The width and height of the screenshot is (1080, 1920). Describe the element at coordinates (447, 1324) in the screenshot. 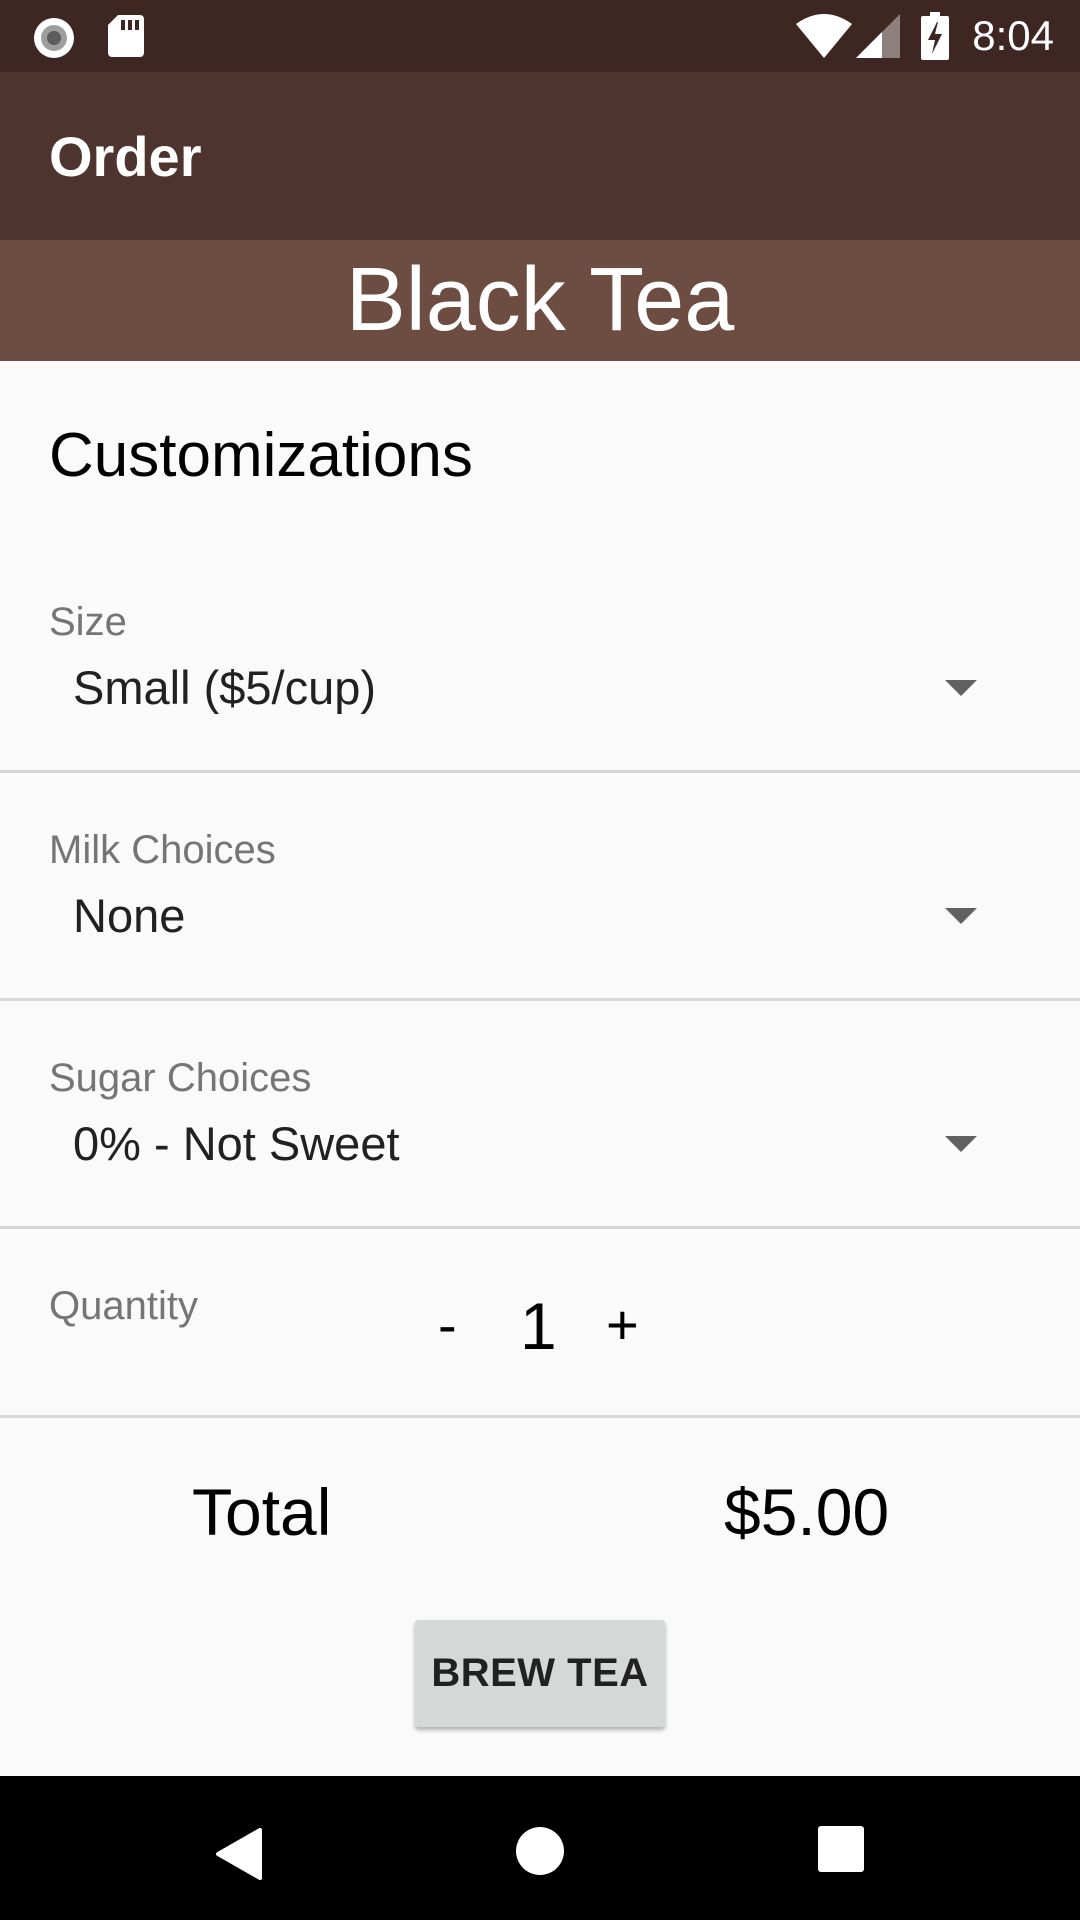

I see `quantity-decrement-button: -` at that location.